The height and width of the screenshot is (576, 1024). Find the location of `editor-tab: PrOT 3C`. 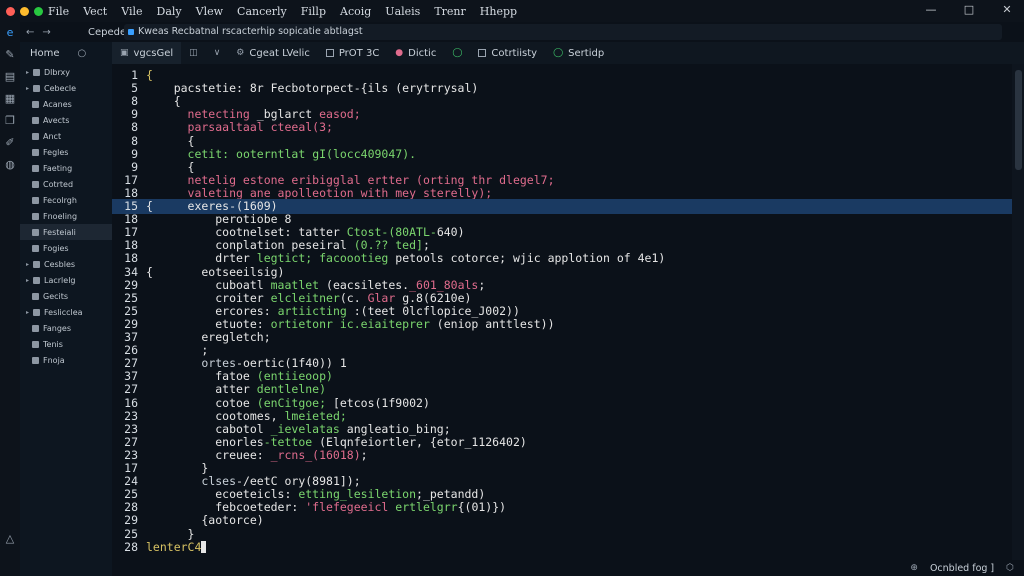

editor-tab: PrOT 3C is located at coordinates (352, 53).